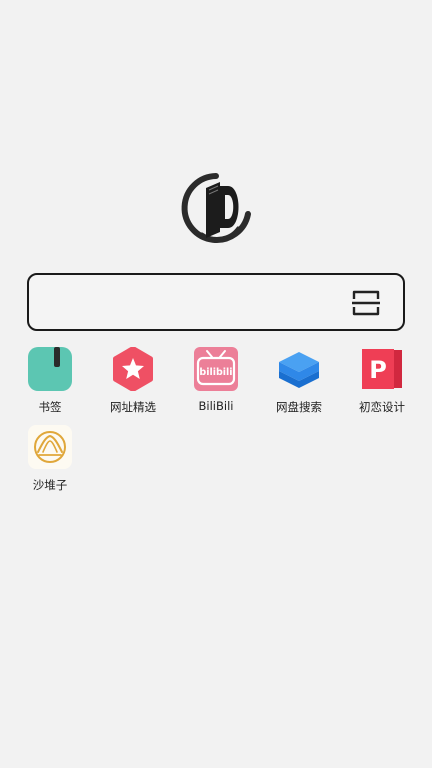  What do you see at coordinates (216, 302) in the screenshot?
I see `search-input` at bounding box center [216, 302].